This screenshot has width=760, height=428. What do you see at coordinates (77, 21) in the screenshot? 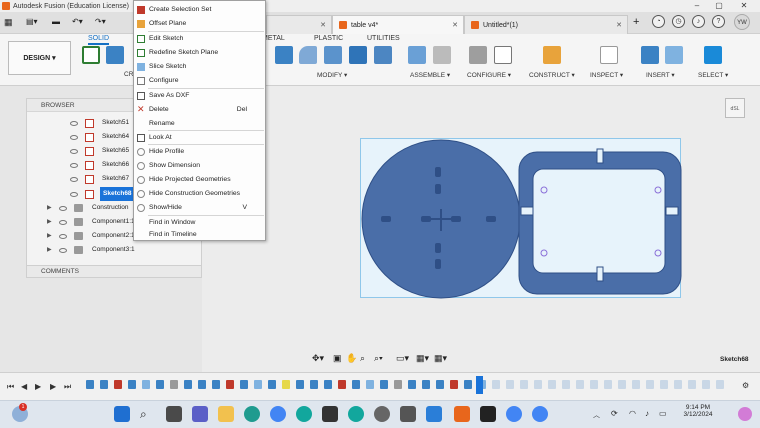
I see `undo-icon: ↶▾` at bounding box center [77, 21].